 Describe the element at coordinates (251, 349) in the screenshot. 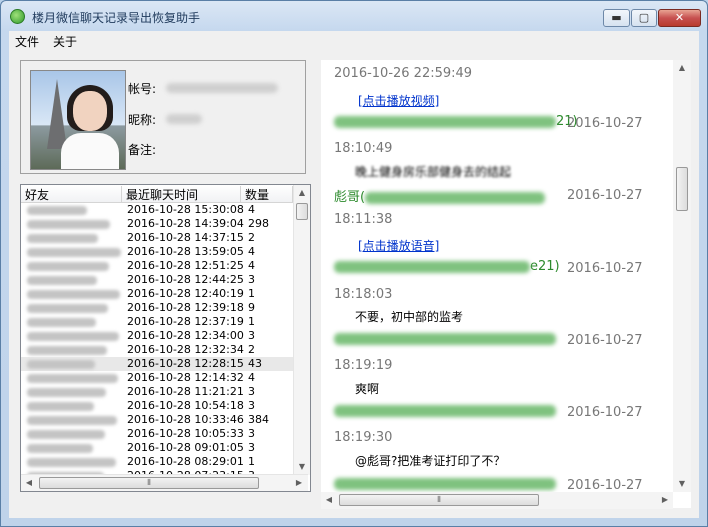

I see `message-count: 2` at that location.